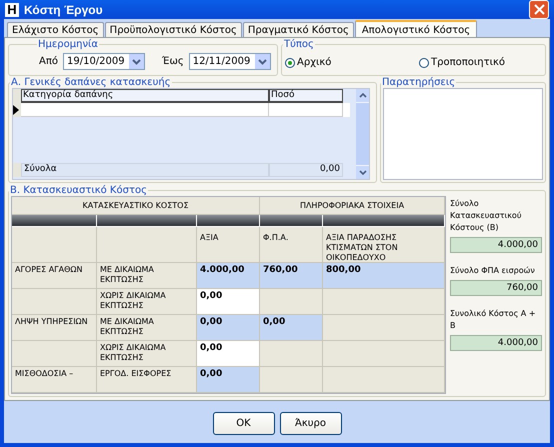 The height and width of the screenshot is (447, 554). Describe the element at coordinates (308, 62) in the screenshot. I see `radio-option: Αρχικό` at that location.